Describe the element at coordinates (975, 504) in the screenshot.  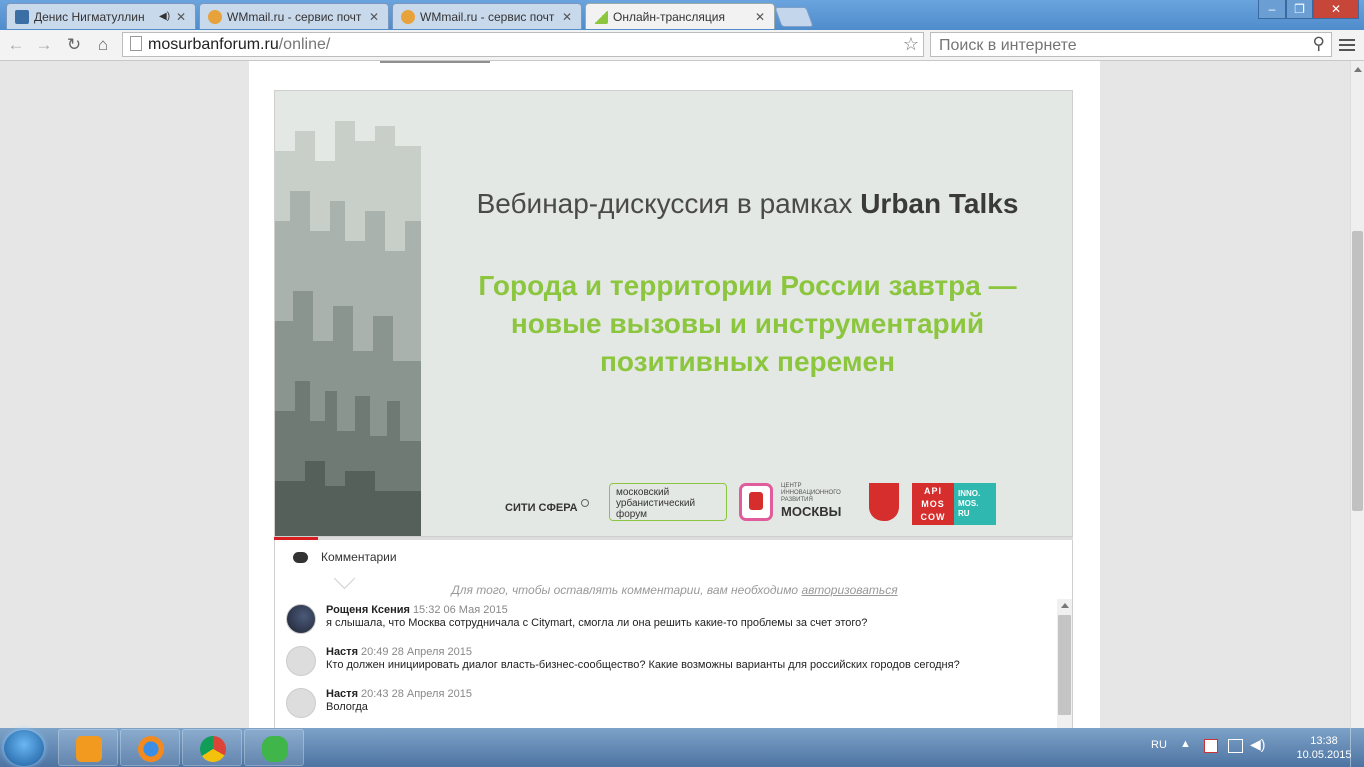
I see `inno-mos-logo: INNO. MOS. RU` at that location.